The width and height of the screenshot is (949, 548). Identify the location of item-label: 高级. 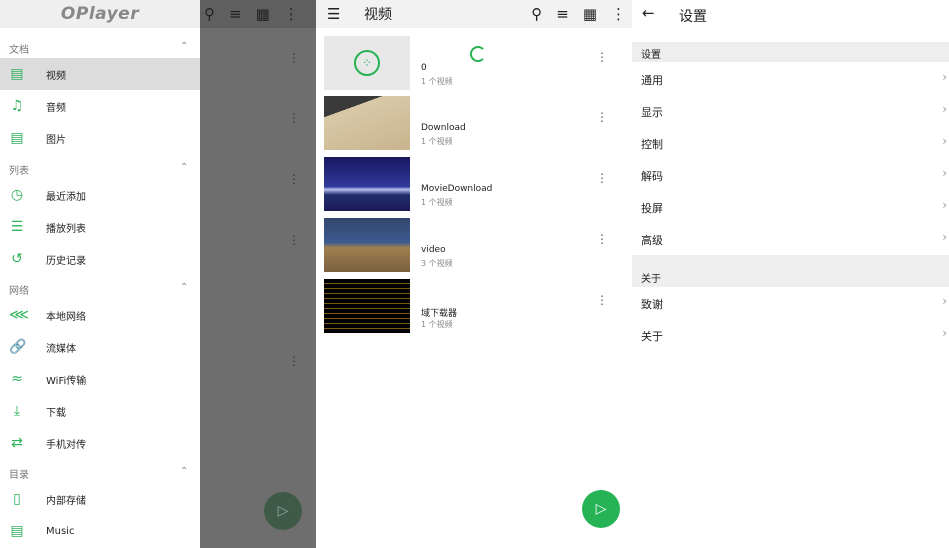
(652, 240).